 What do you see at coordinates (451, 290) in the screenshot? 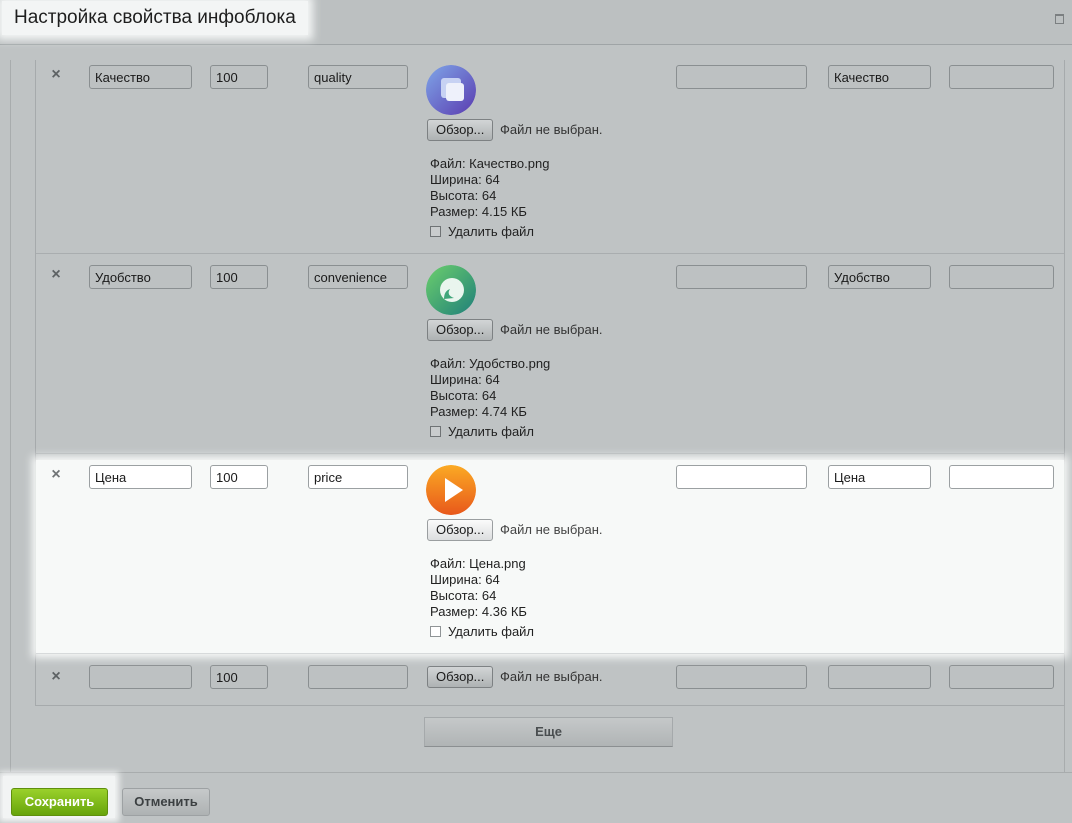
I see `convenience-icon` at bounding box center [451, 290].